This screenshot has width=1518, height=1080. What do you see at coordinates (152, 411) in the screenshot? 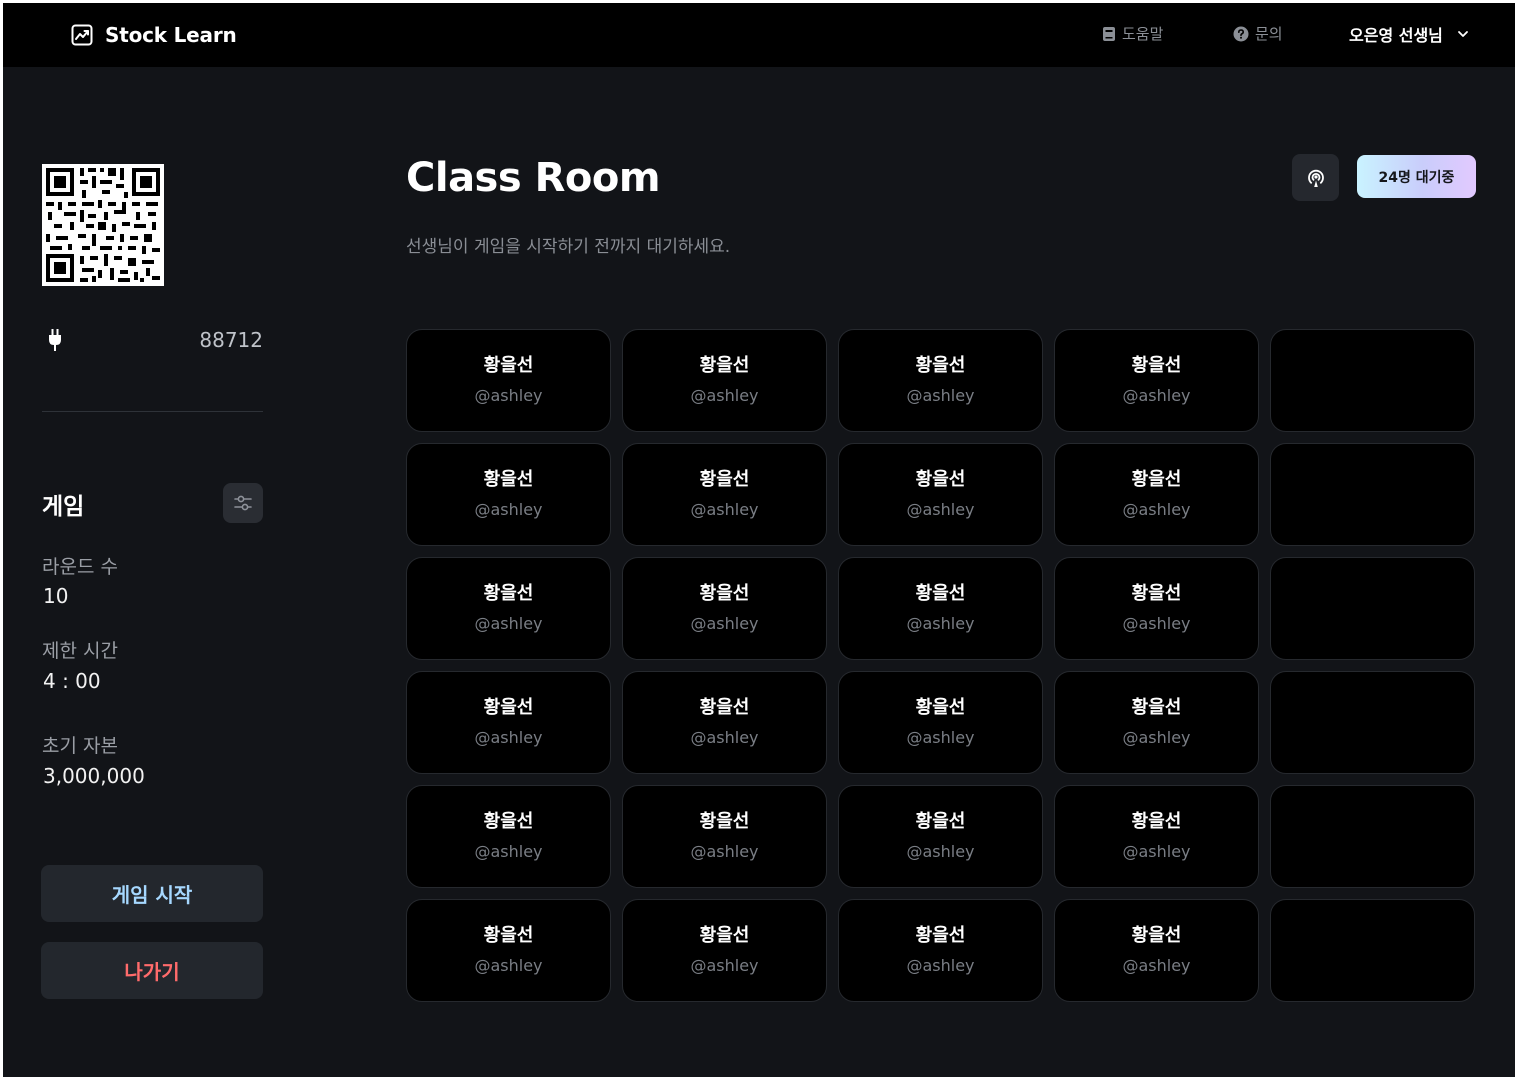
I see `sidebar-divider` at bounding box center [152, 411].